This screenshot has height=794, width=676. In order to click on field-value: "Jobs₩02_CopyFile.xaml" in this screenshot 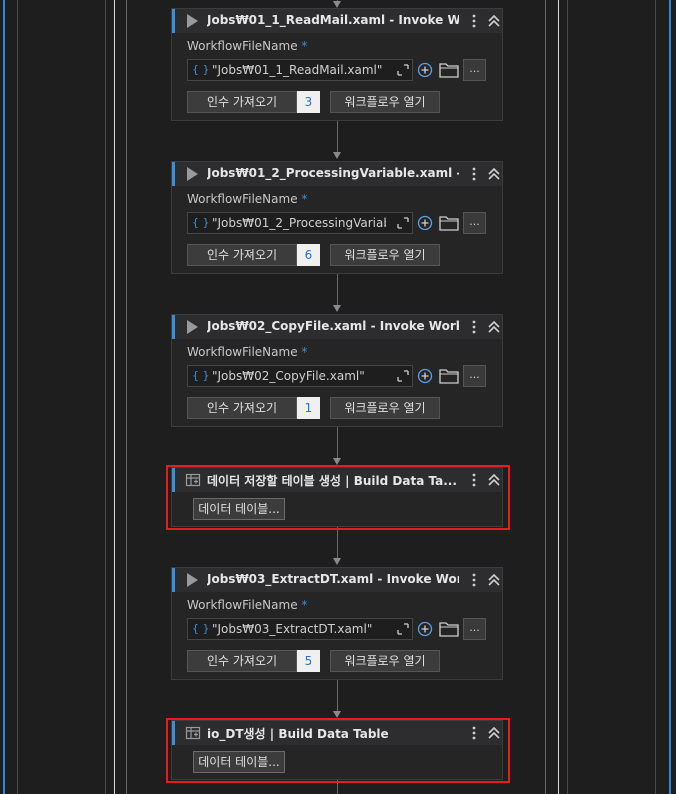, I will do `click(288, 376)`.